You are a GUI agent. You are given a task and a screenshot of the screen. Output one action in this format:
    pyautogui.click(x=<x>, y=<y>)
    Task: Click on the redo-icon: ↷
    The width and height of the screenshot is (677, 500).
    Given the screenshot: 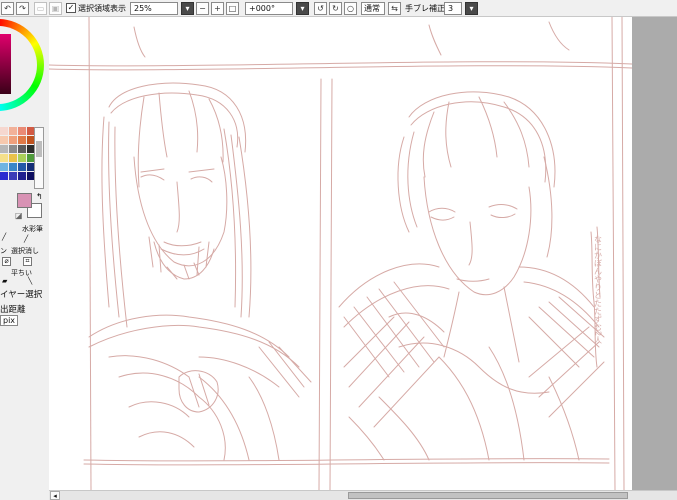 What is the action you would take?
    pyautogui.click(x=22, y=8)
    